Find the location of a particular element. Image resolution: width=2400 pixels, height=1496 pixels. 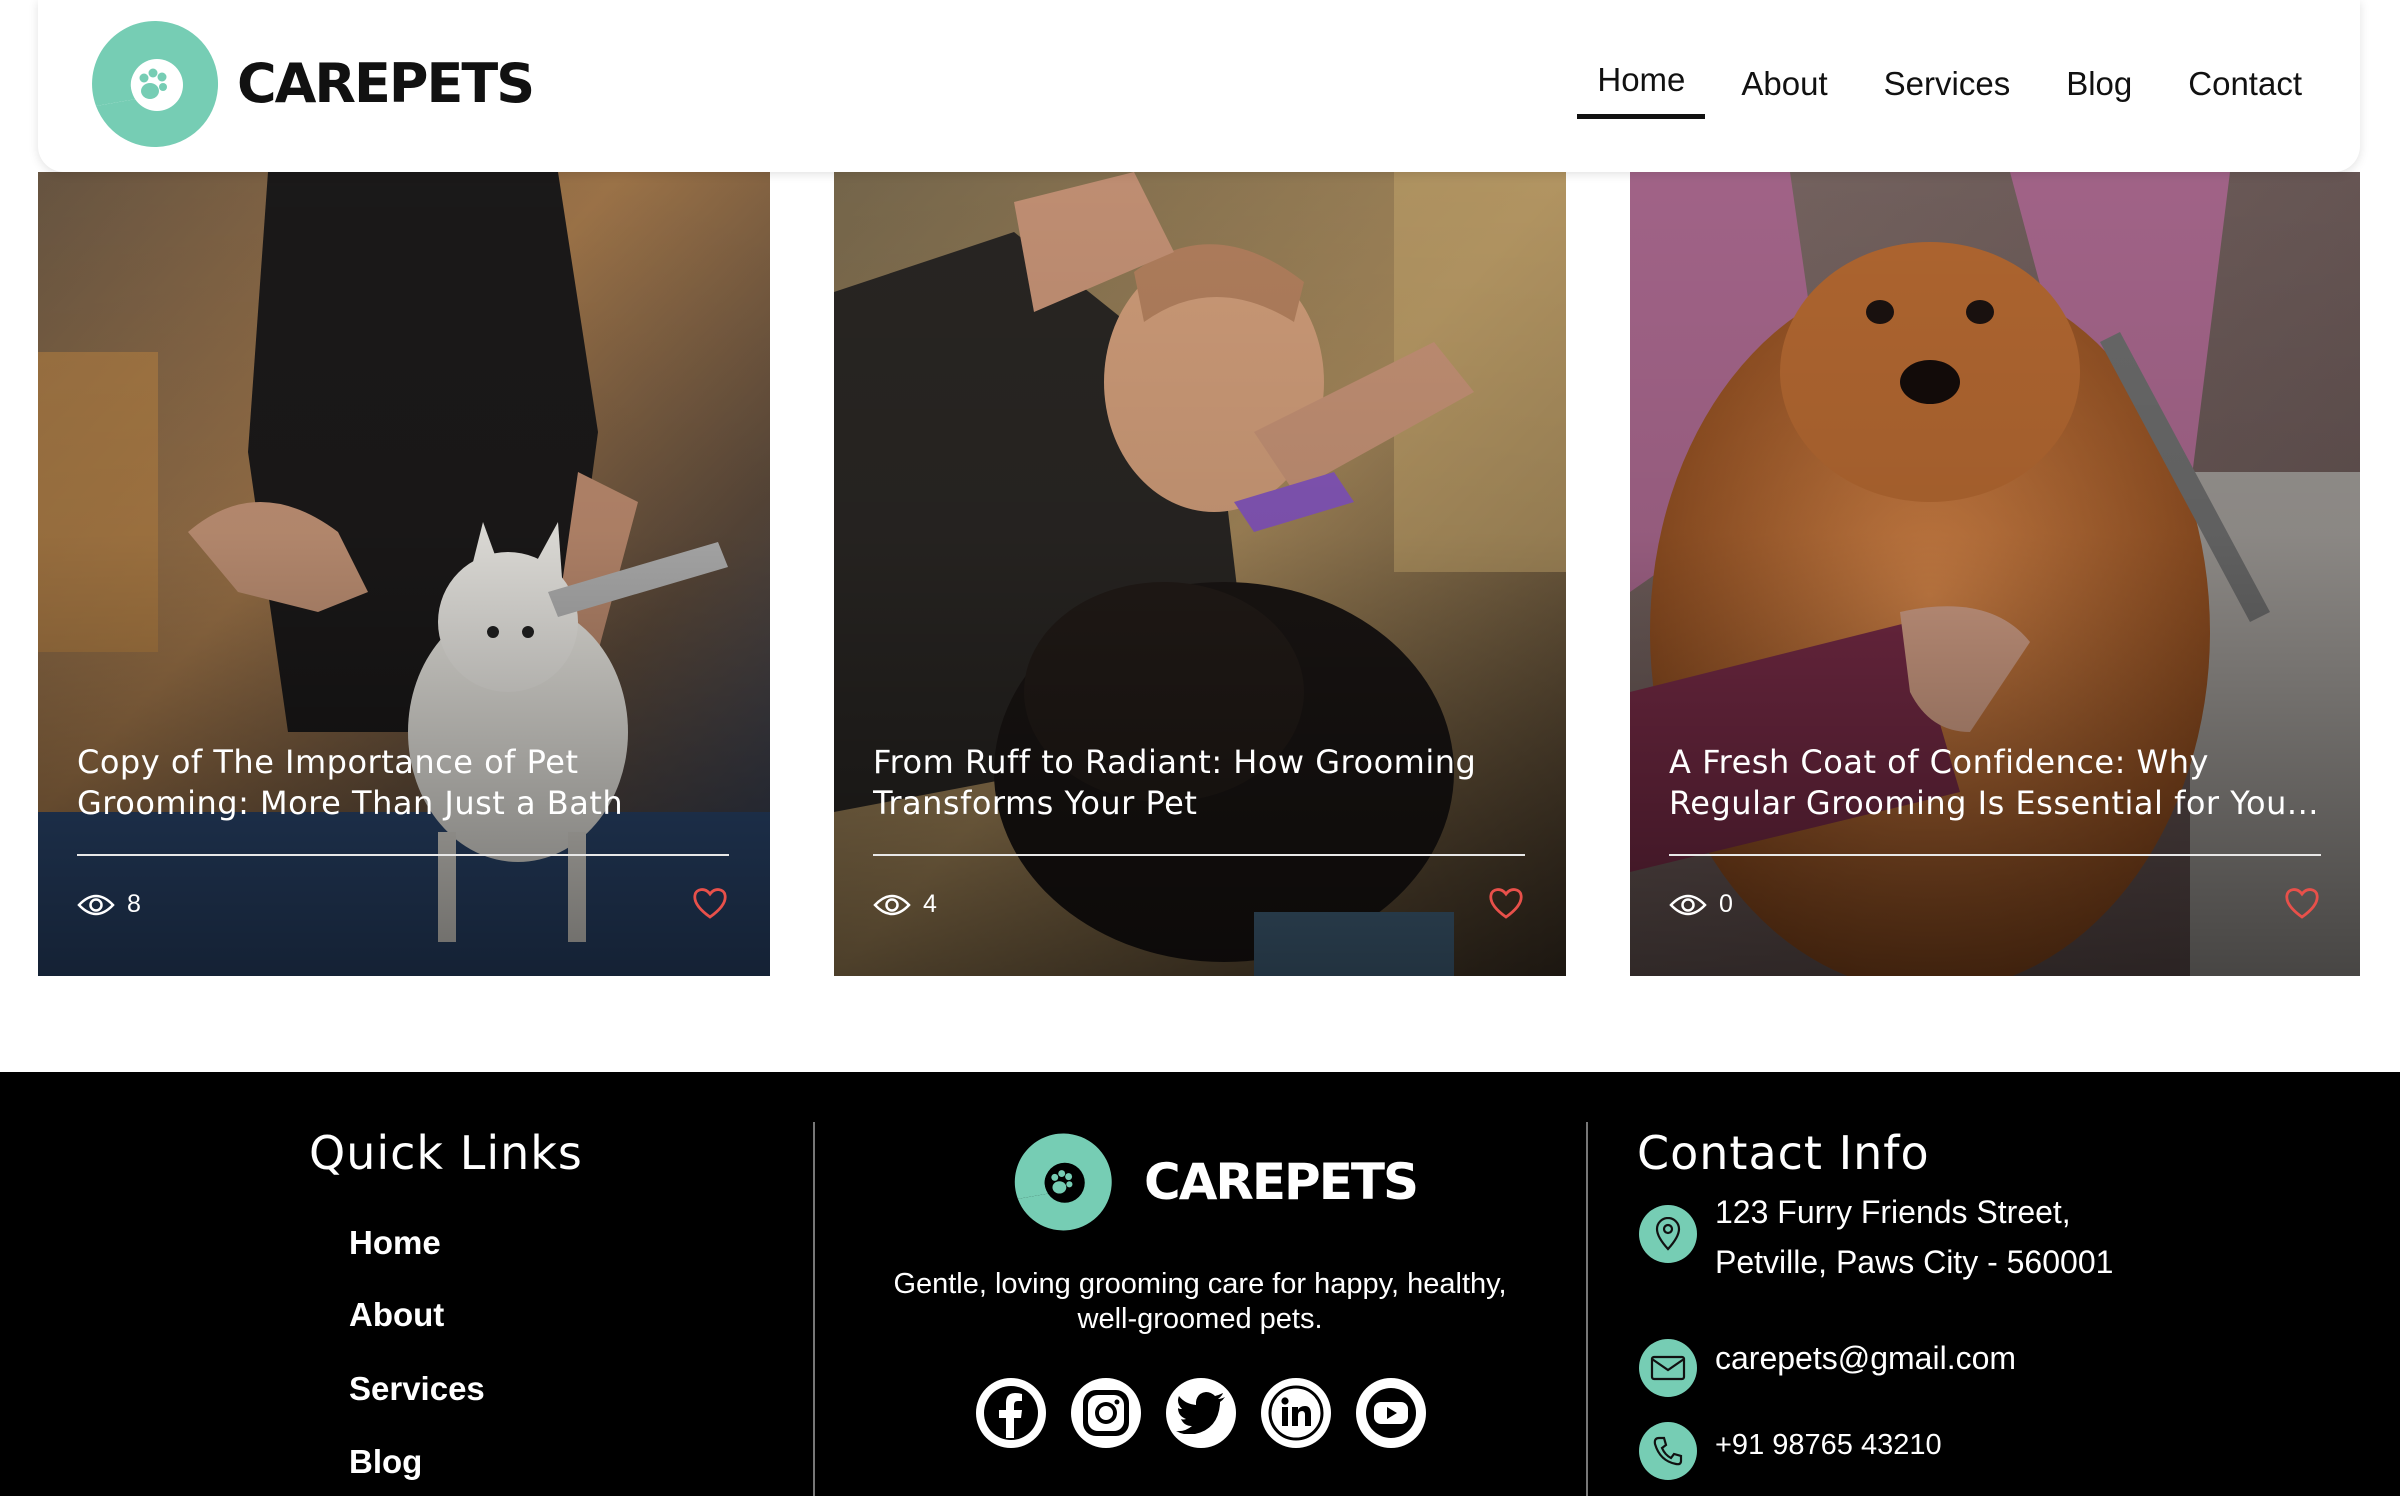

footer-link-services: Services is located at coordinates (417, 1389).